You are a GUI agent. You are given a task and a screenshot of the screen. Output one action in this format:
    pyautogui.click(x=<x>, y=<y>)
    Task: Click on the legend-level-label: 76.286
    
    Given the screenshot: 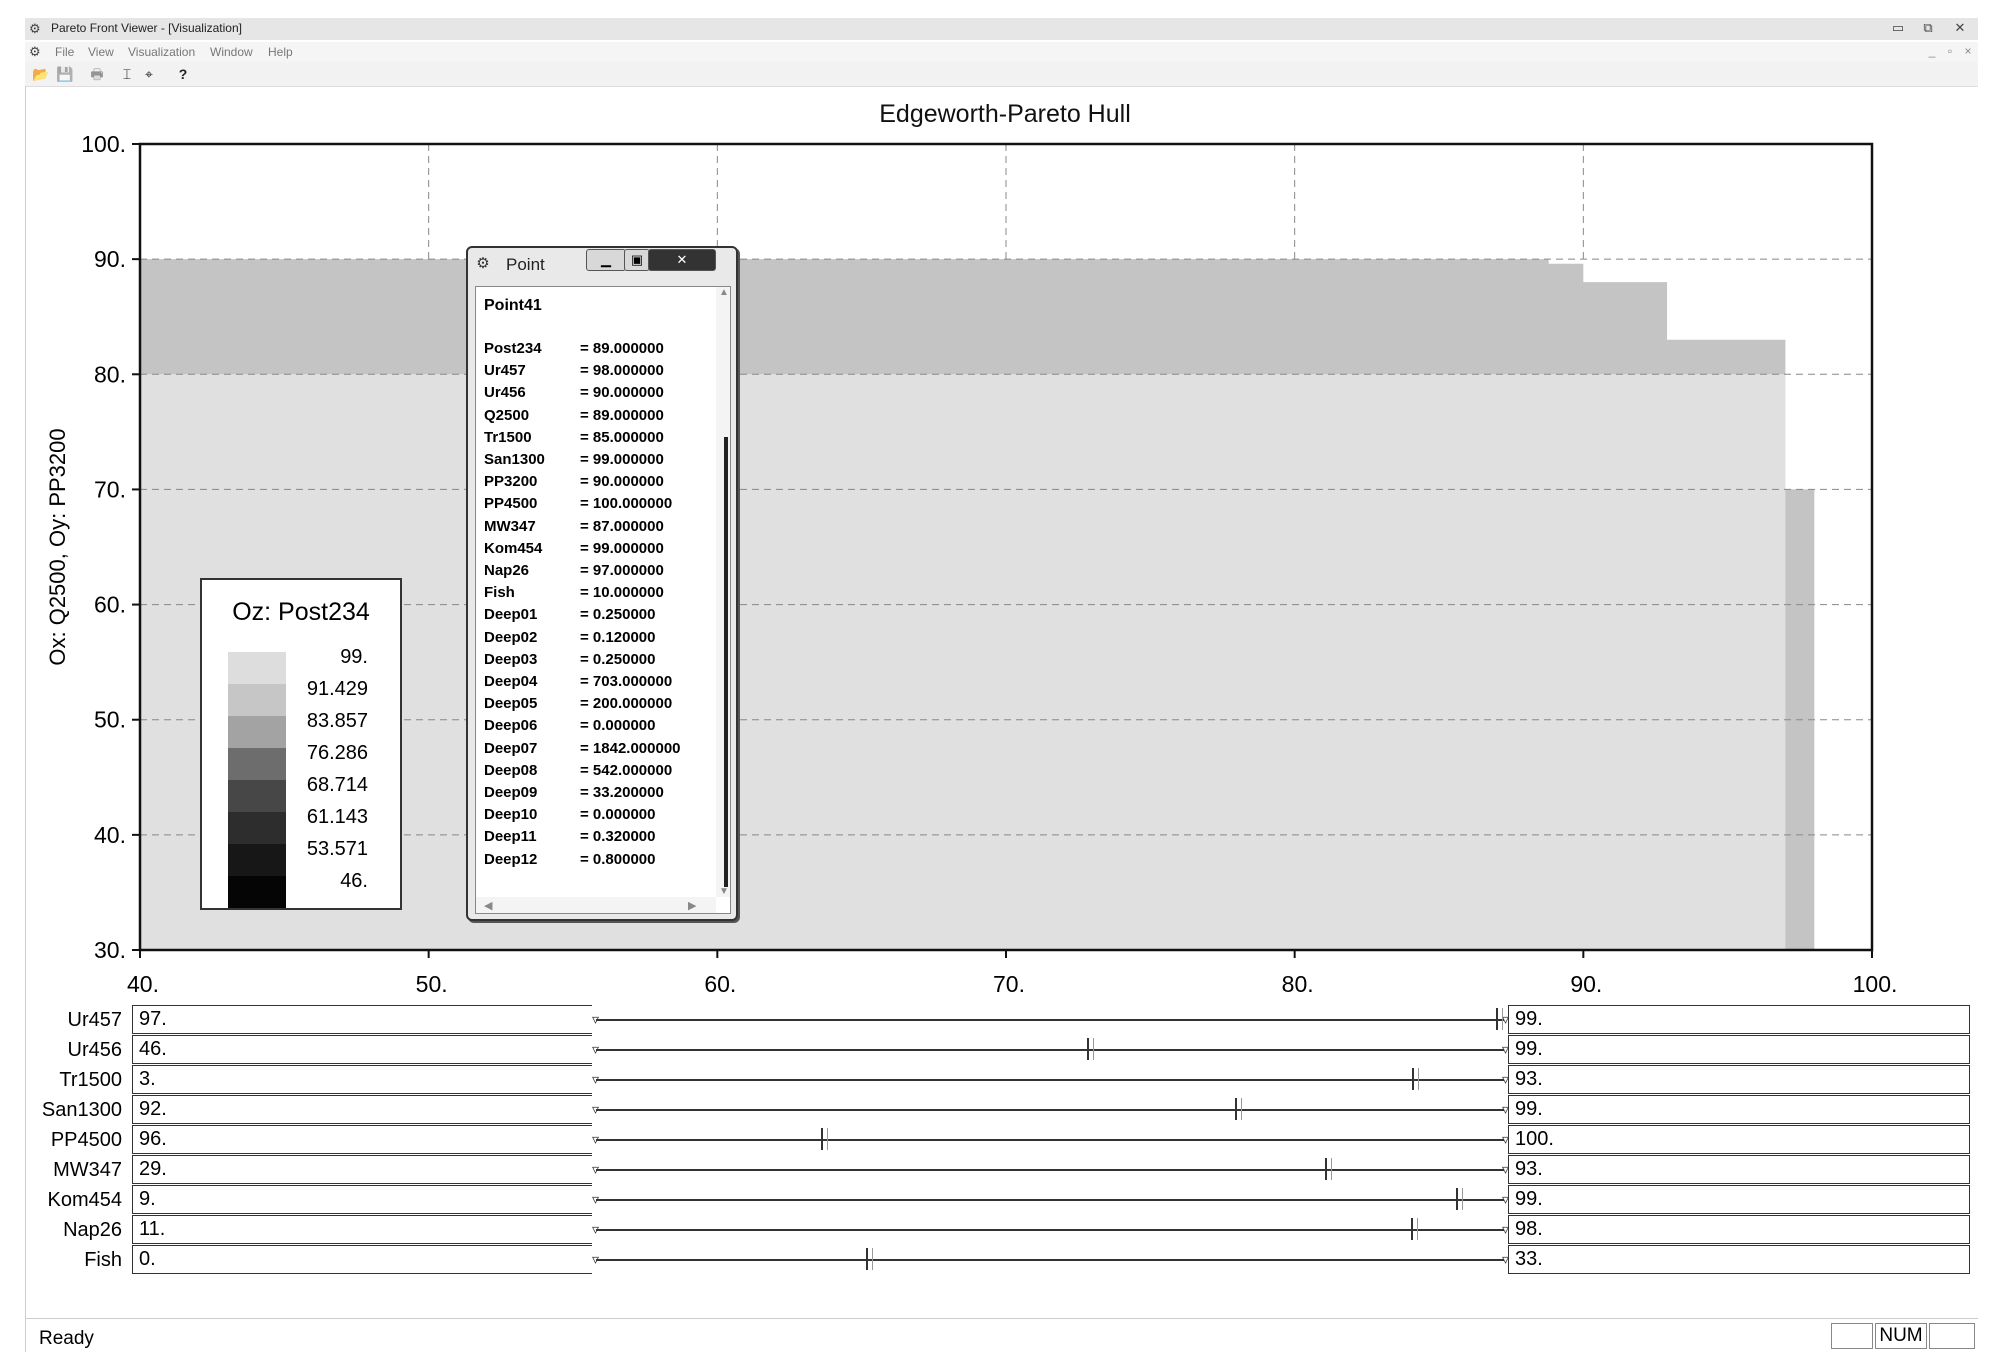 What is the action you would take?
    pyautogui.click(x=337, y=753)
    